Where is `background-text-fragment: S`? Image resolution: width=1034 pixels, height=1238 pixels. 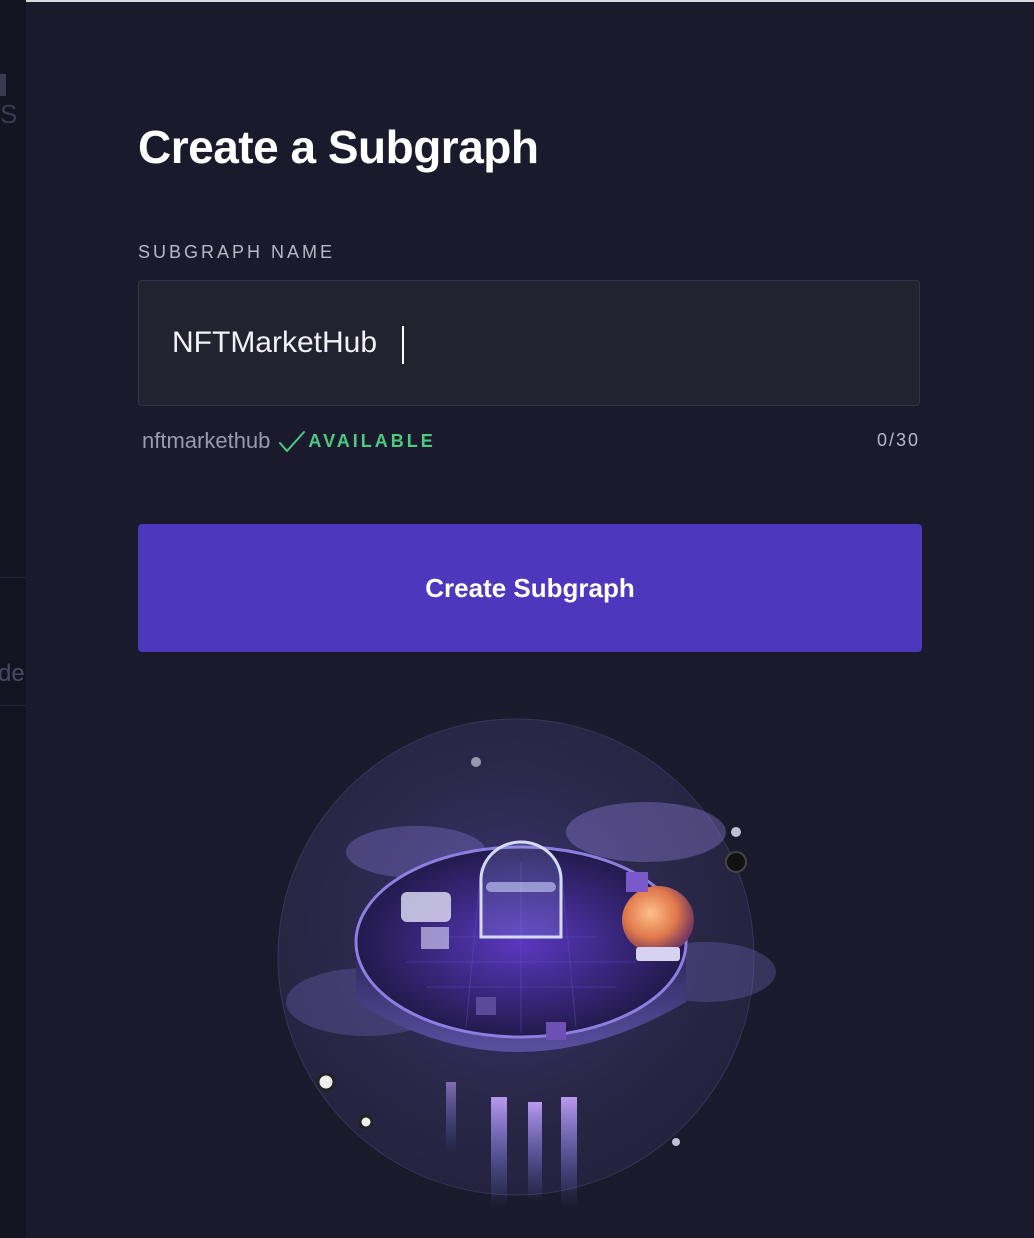
background-text-fragment: S is located at coordinates (13, 99).